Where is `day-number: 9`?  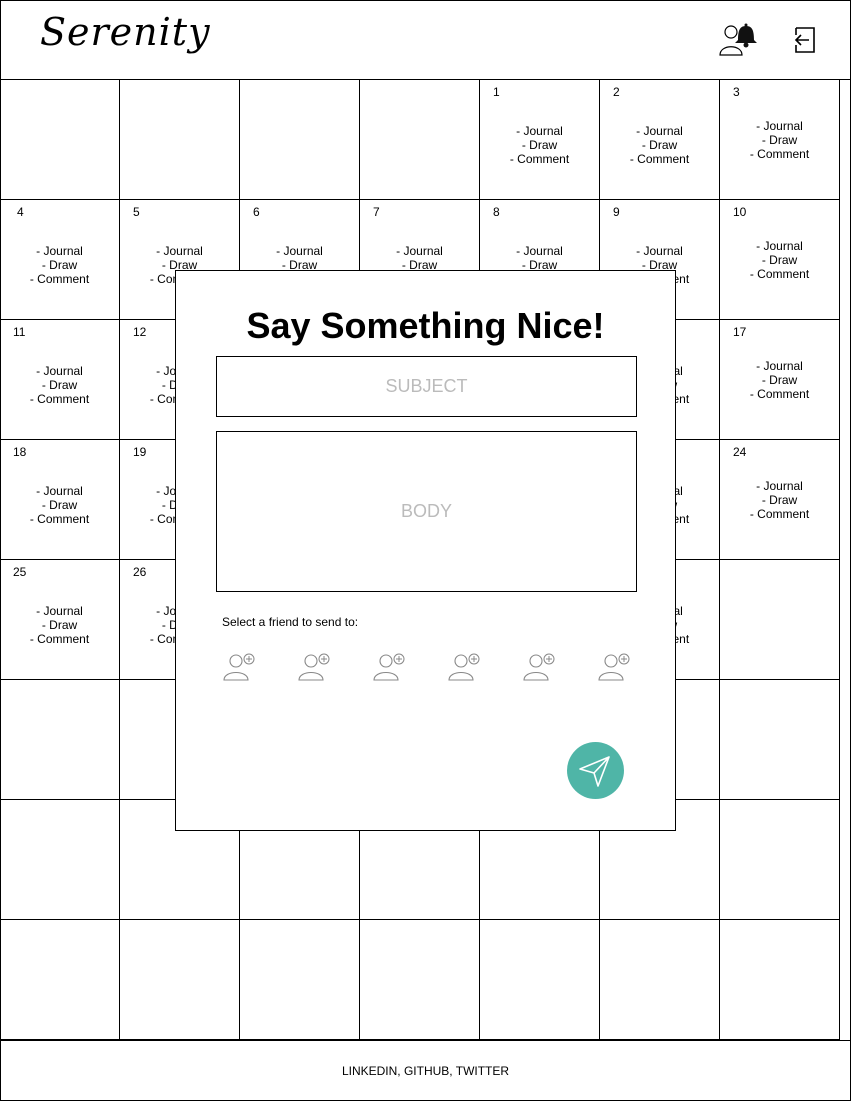 day-number: 9 is located at coordinates (616, 212).